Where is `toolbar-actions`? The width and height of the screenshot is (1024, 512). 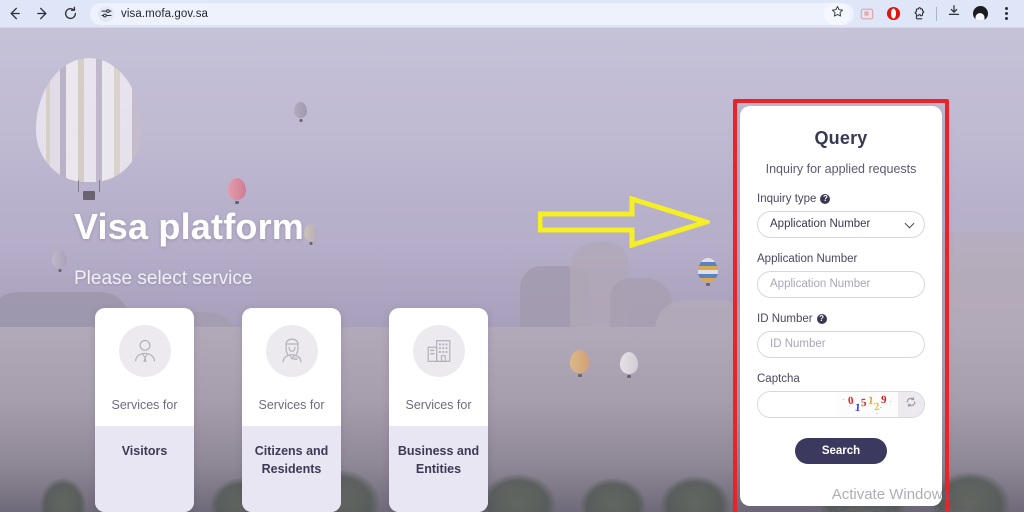
toolbar-actions is located at coordinates (938, 14).